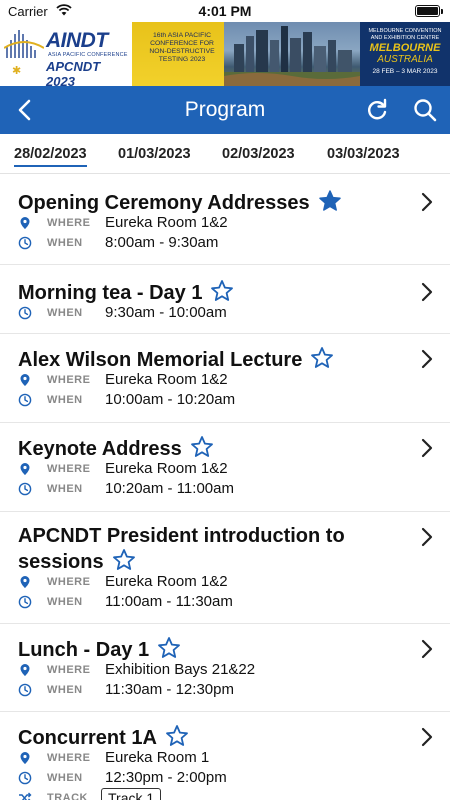 Image resolution: width=450 pixels, height=800 pixels. I want to click on tab-date-3: 02/03/2023, so click(258, 154).